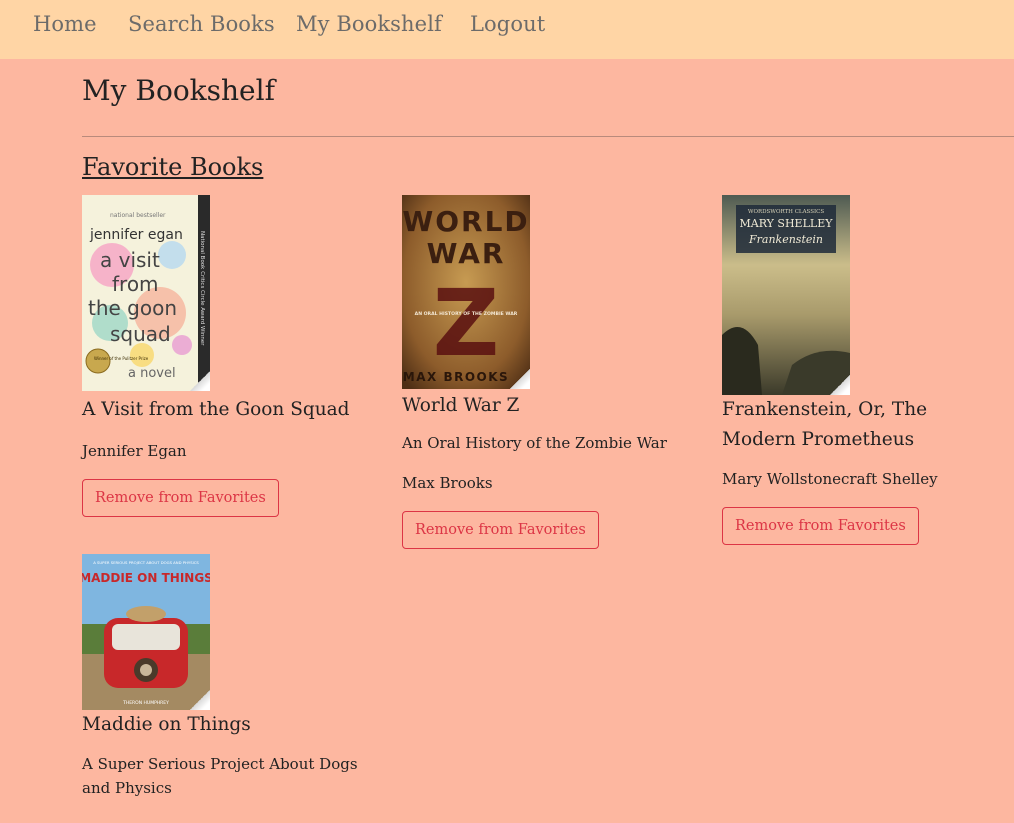 This screenshot has width=1014, height=823. Describe the element at coordinates (216, 409) in the screenshot. I see `book-title: A Visit from the Goon Squad` at that location.